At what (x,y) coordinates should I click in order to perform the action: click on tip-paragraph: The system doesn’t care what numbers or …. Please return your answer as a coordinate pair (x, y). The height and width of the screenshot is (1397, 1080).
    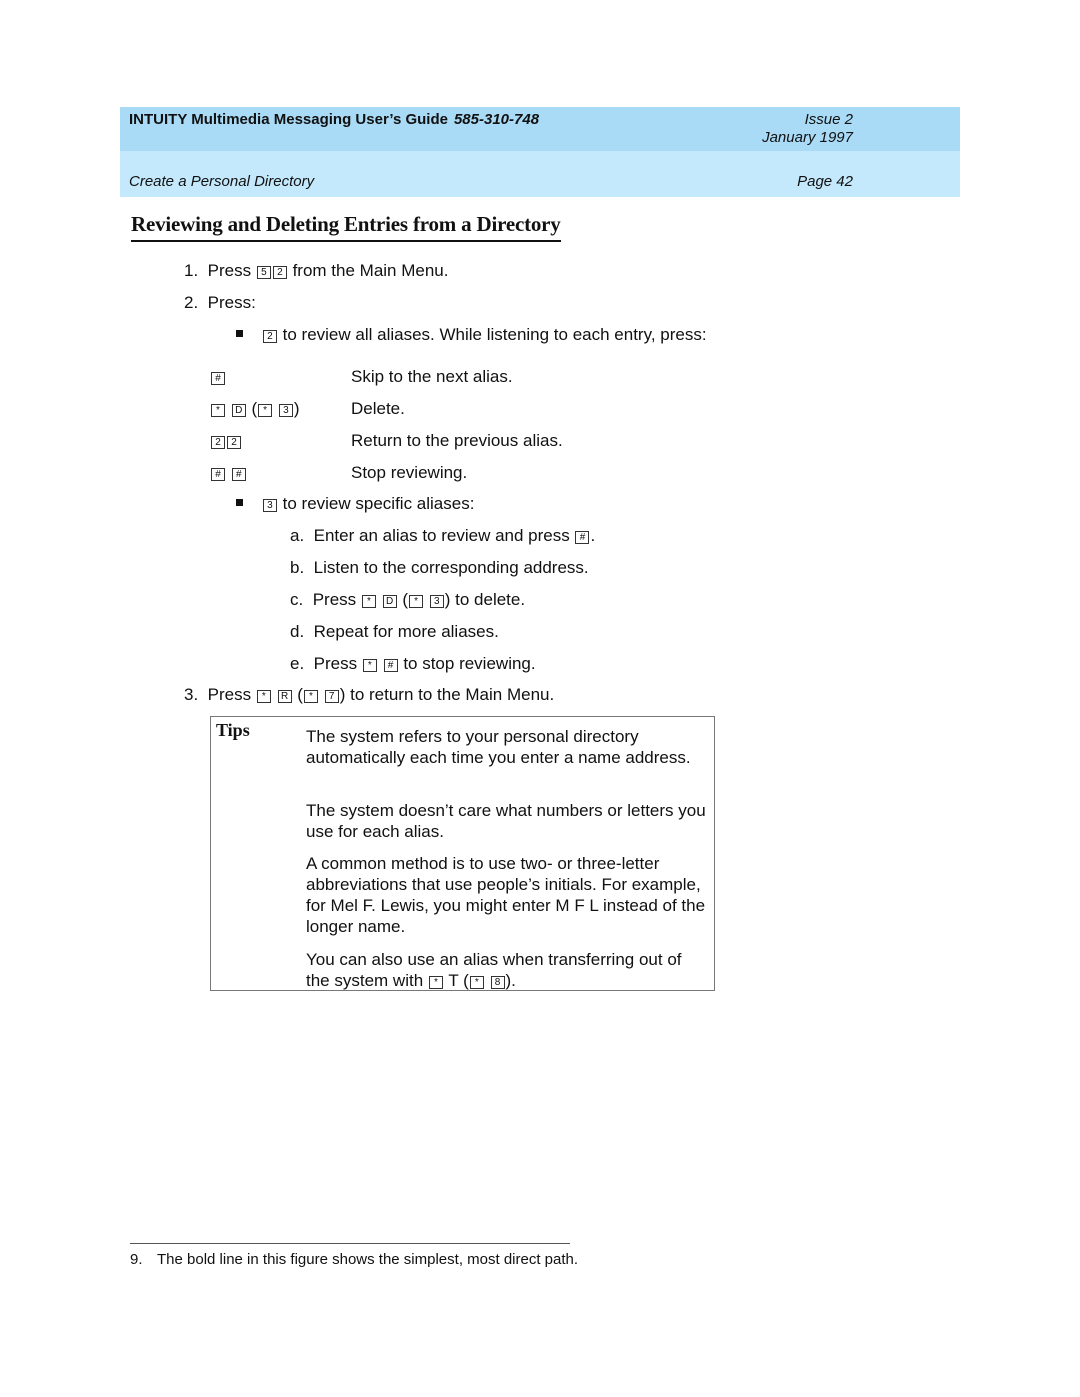
    Looking at the image, I should click on (506, 821).